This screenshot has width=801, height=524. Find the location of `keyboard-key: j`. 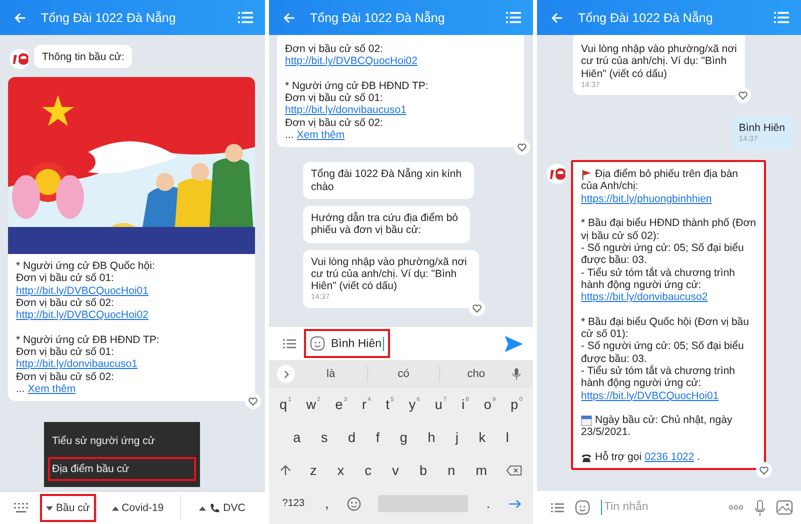

keyboard-key: j is located at coordinates (457, 437).